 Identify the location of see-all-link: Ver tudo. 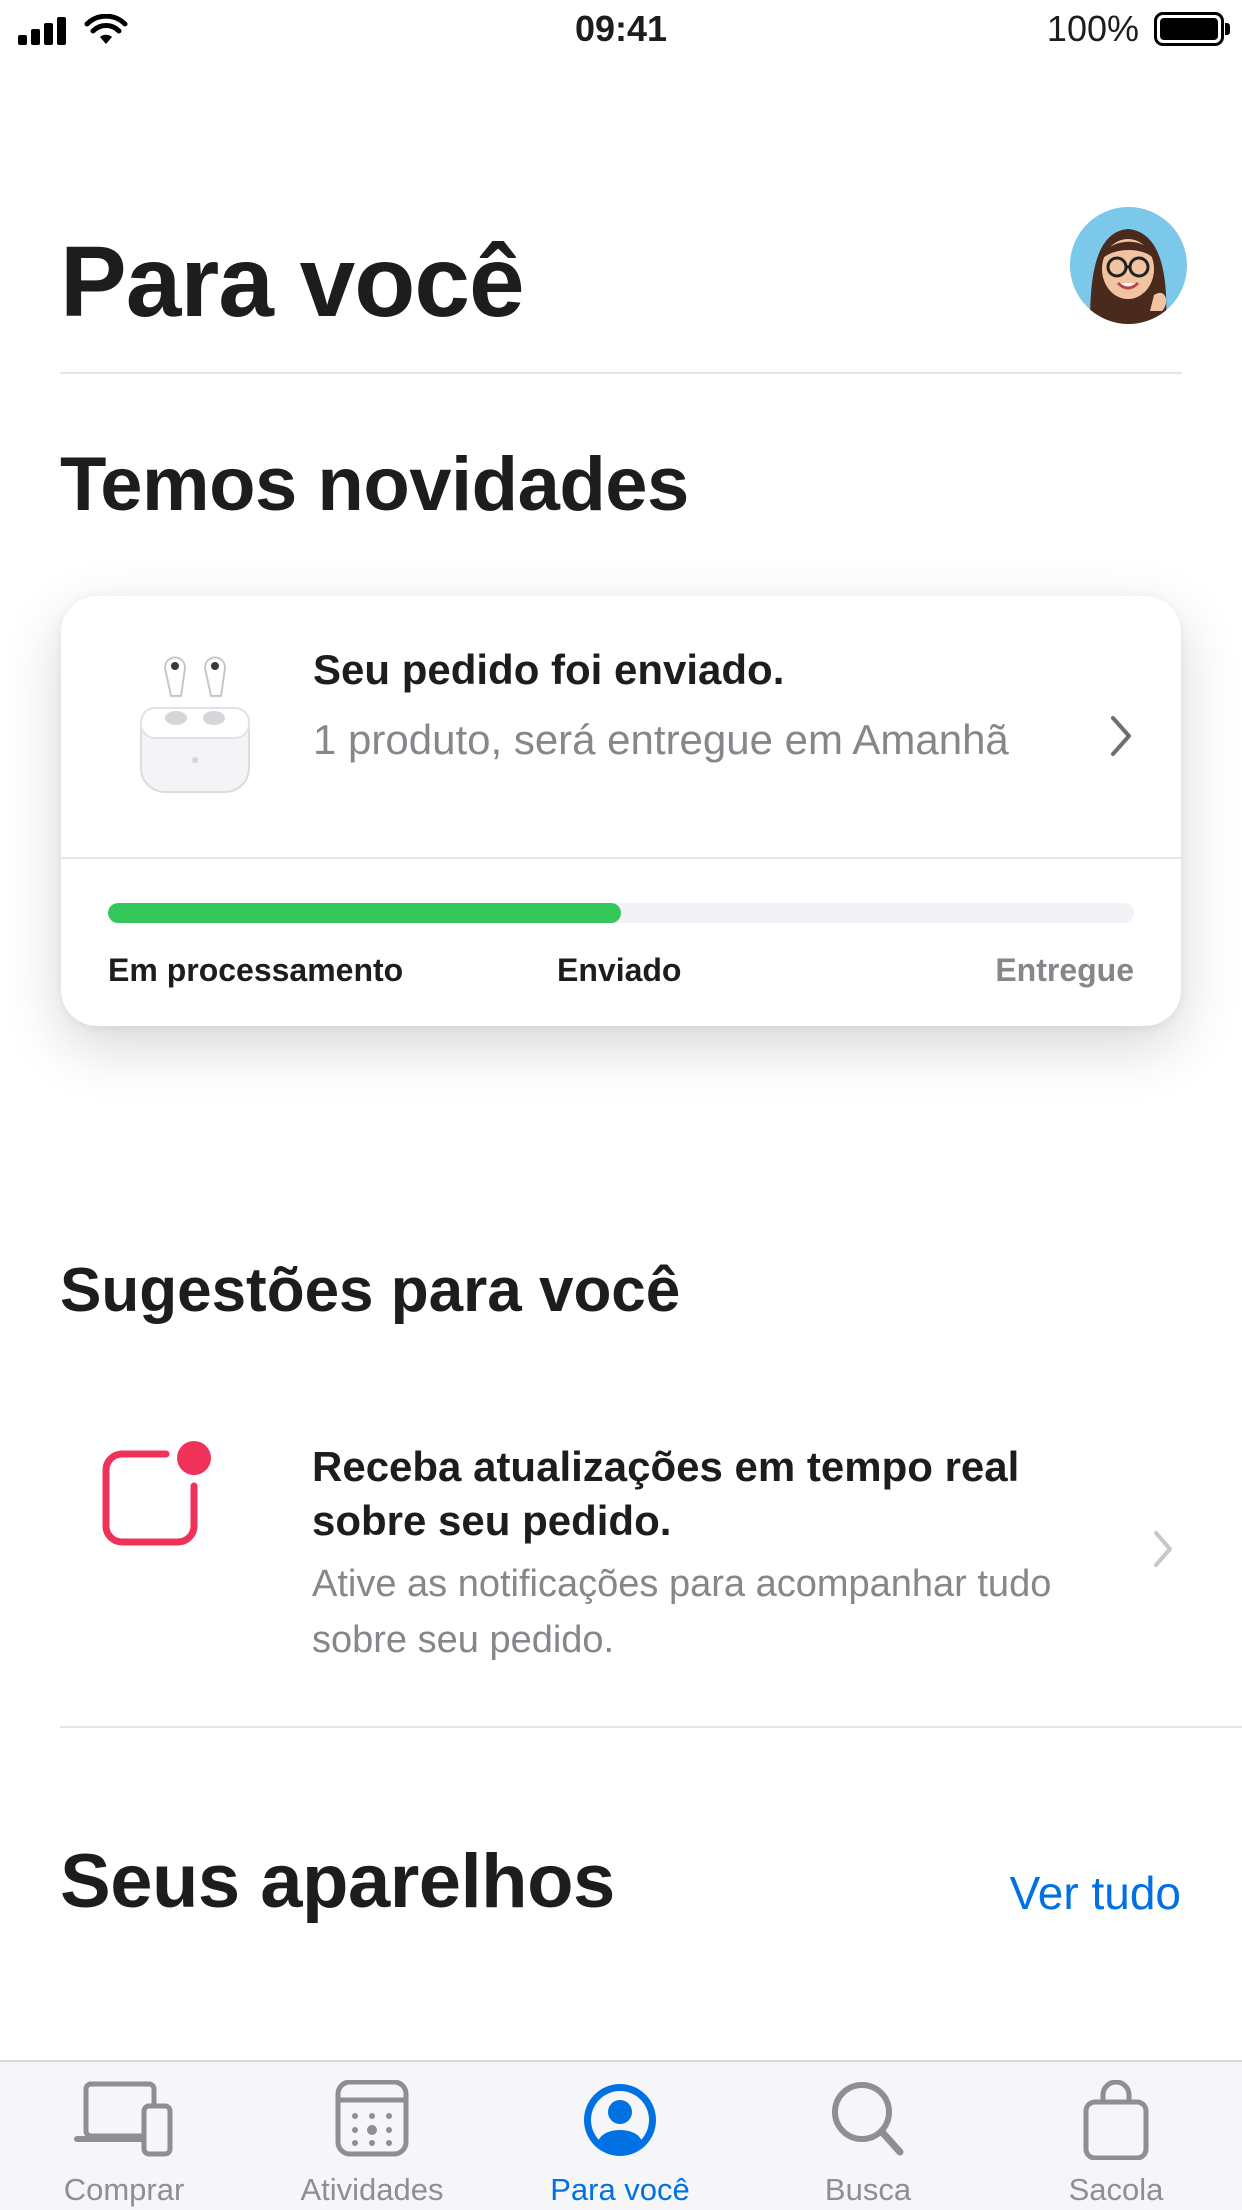
(1095, 1893).